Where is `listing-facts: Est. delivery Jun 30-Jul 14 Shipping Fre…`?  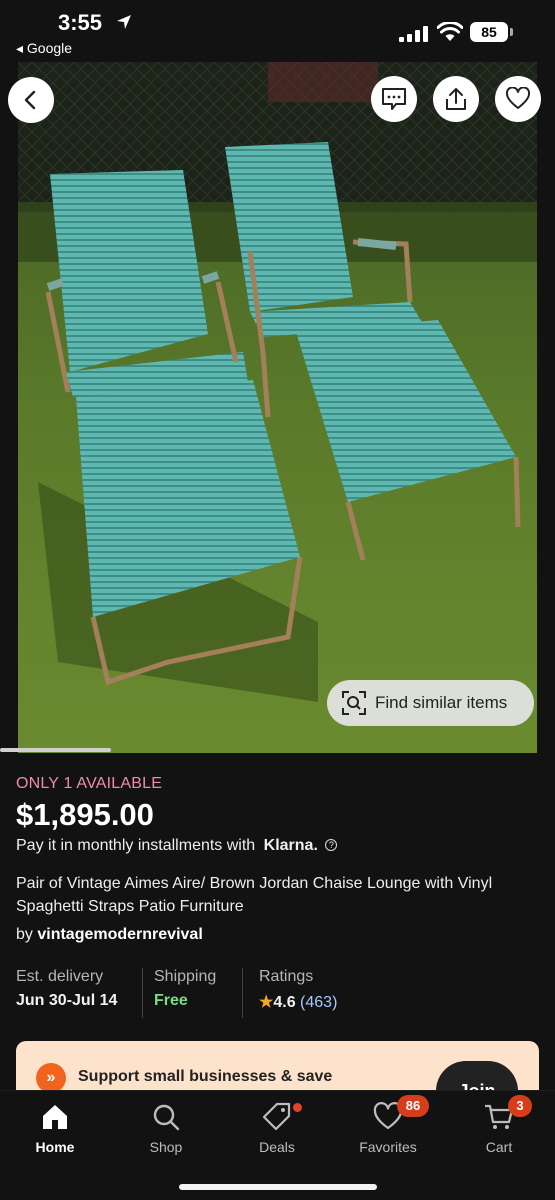 listing-facts: Est. delivery Jun 30-Jul 14 Shipping Fre… is located at coordinates (281, 993).